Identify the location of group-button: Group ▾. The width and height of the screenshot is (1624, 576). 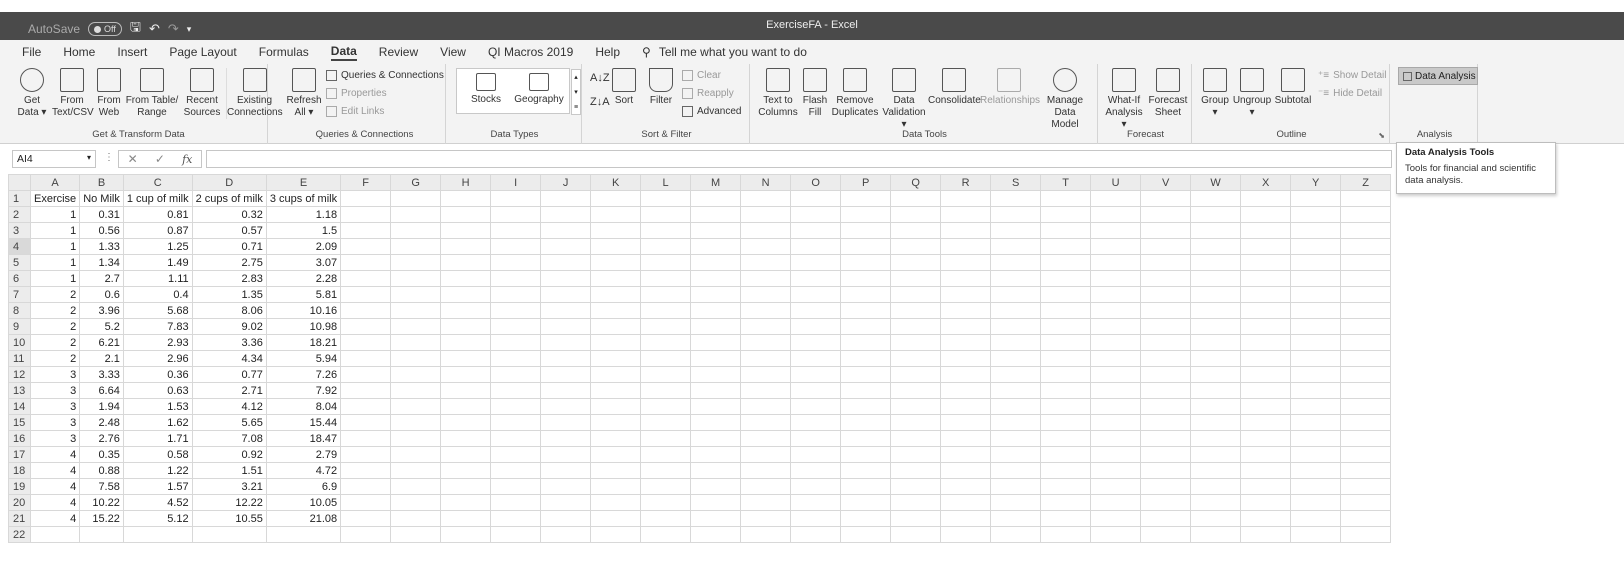
(1215, 93).